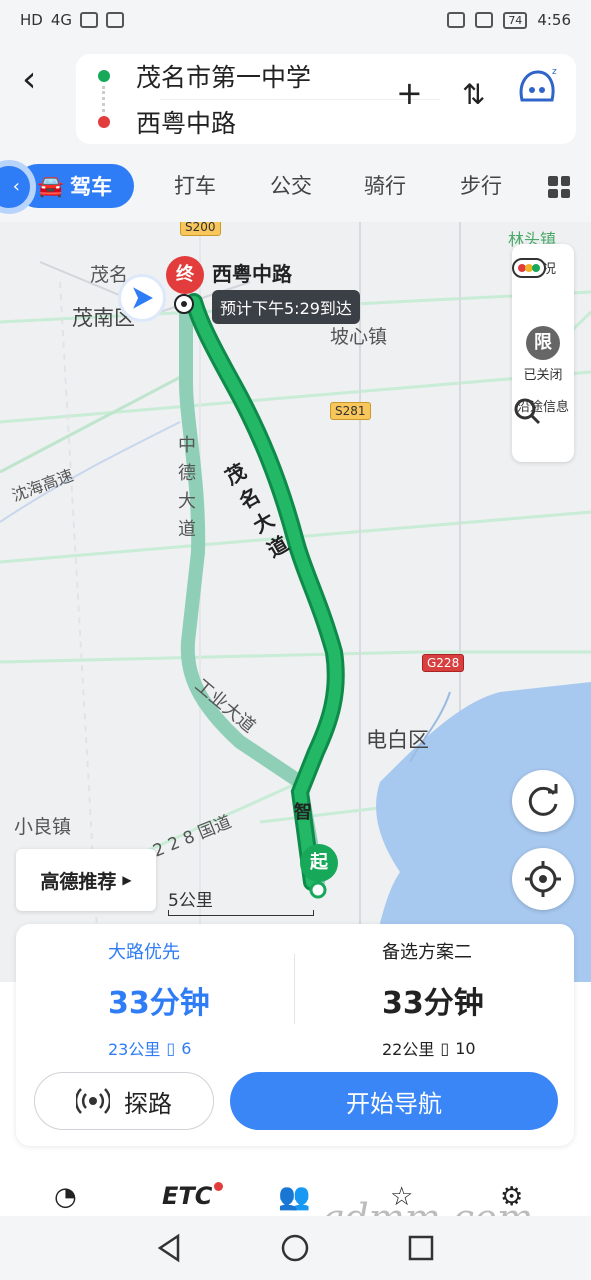 The width and height of the screenshot is (591, 1280). I want to click on map-label-poxin: 坡心镇, so click(359, 337).